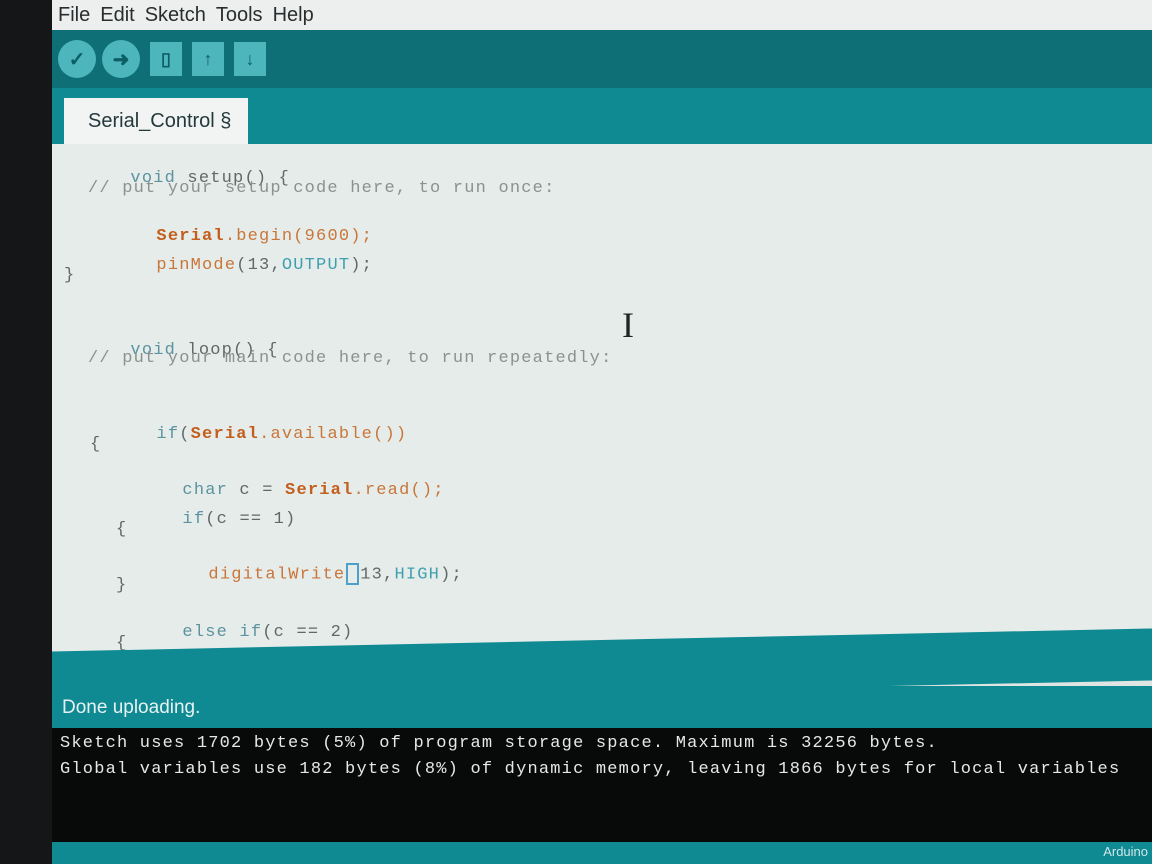 Image resolution: width=1152 pixels, height=864 pixels. I want to click on code-line-8: if(Serial.available()), so click(247, 434).